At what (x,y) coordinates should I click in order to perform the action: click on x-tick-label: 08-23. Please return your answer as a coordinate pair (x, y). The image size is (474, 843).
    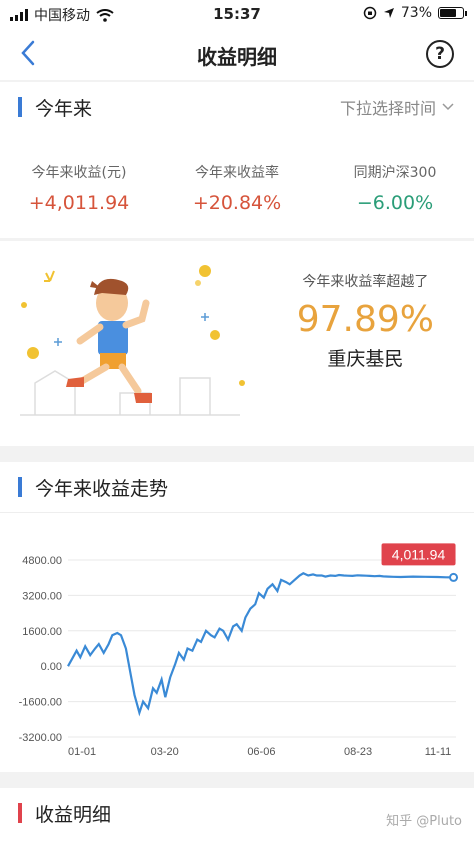
    Looking at the image, I should click on (358, 752).